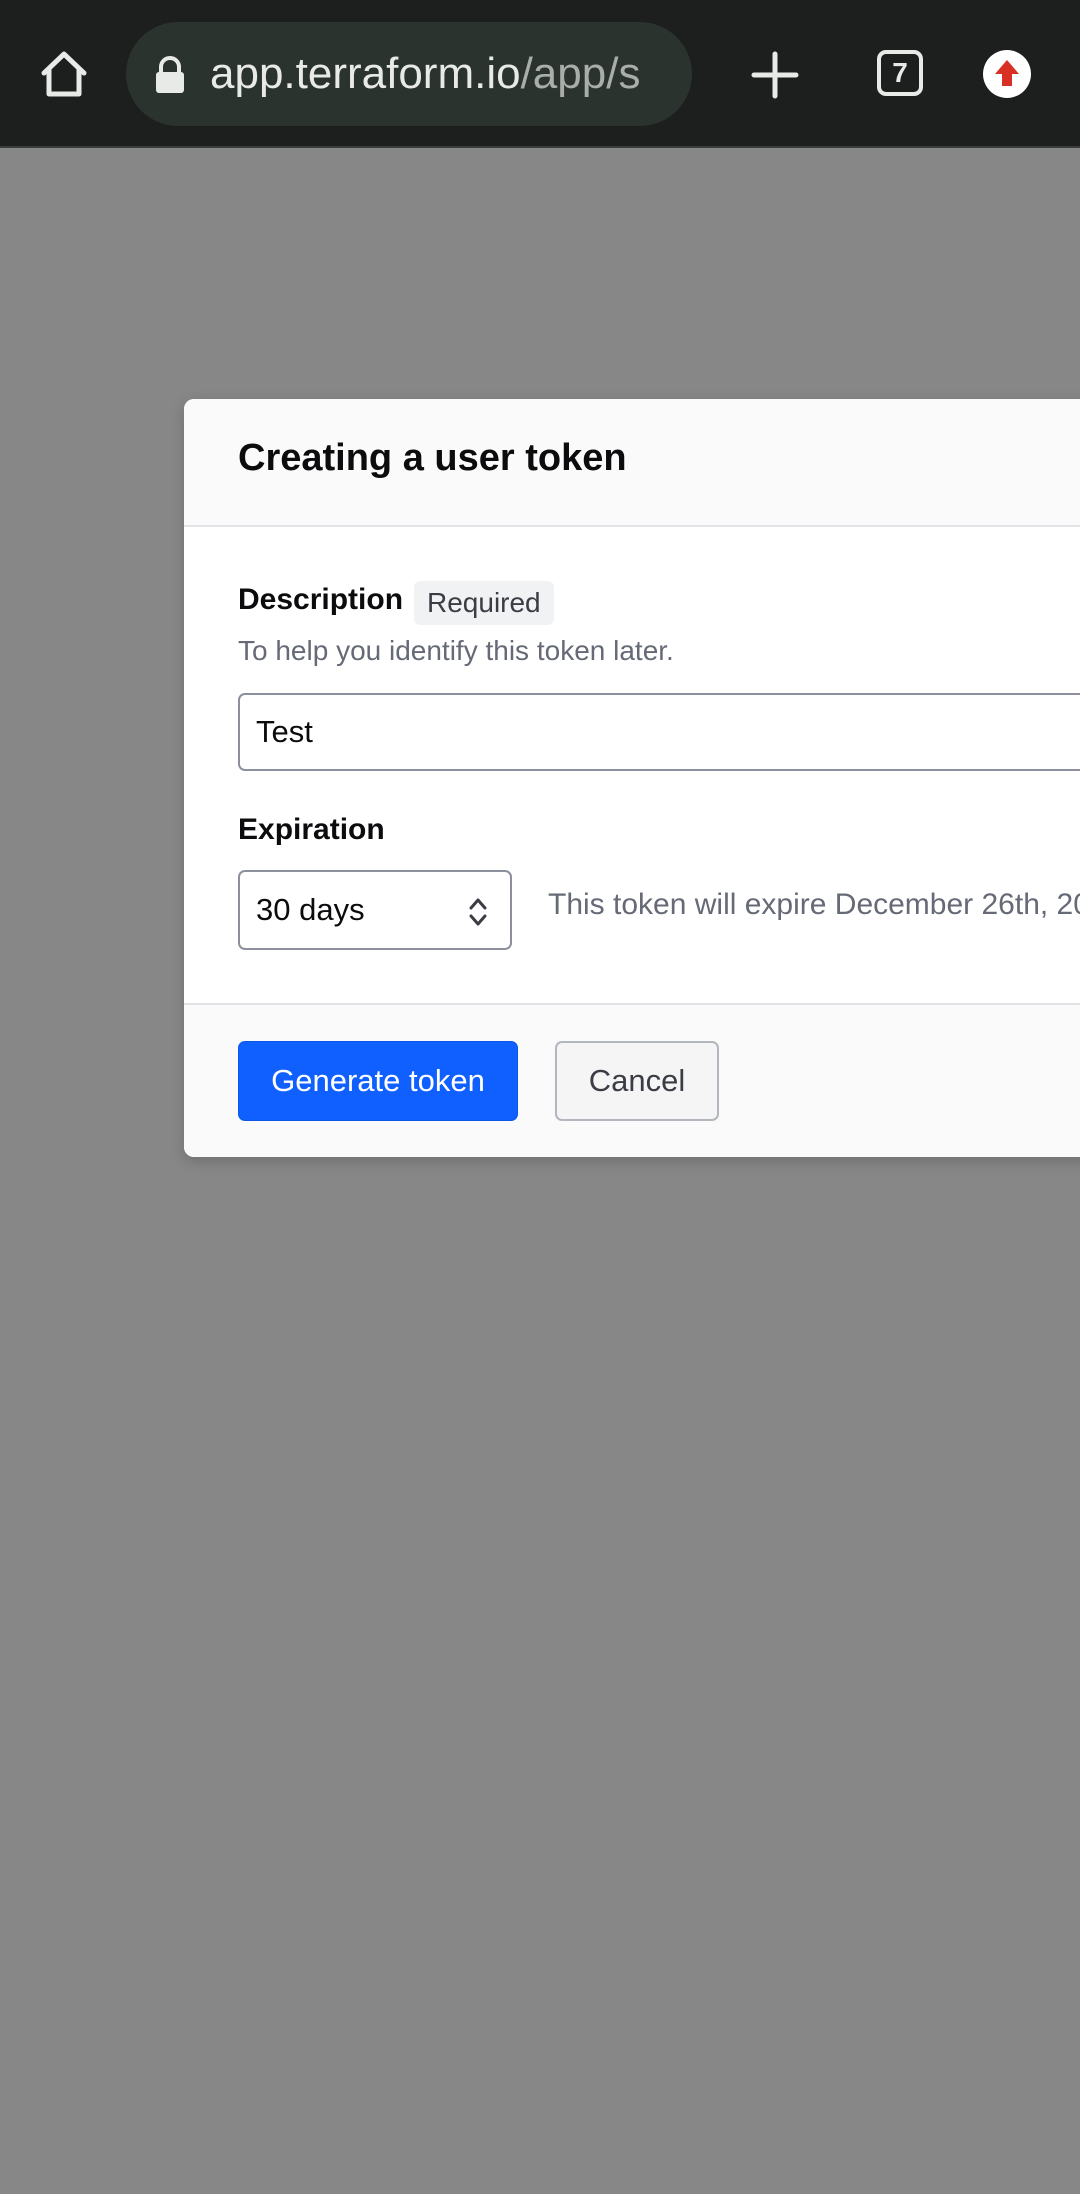  I want to click on lock-icon, so click(170, 75).